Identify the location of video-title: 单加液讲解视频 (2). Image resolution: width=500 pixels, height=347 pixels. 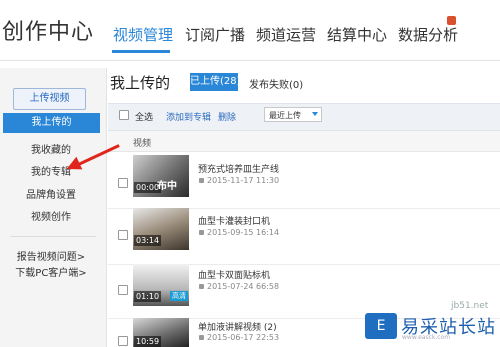
(237, 326).